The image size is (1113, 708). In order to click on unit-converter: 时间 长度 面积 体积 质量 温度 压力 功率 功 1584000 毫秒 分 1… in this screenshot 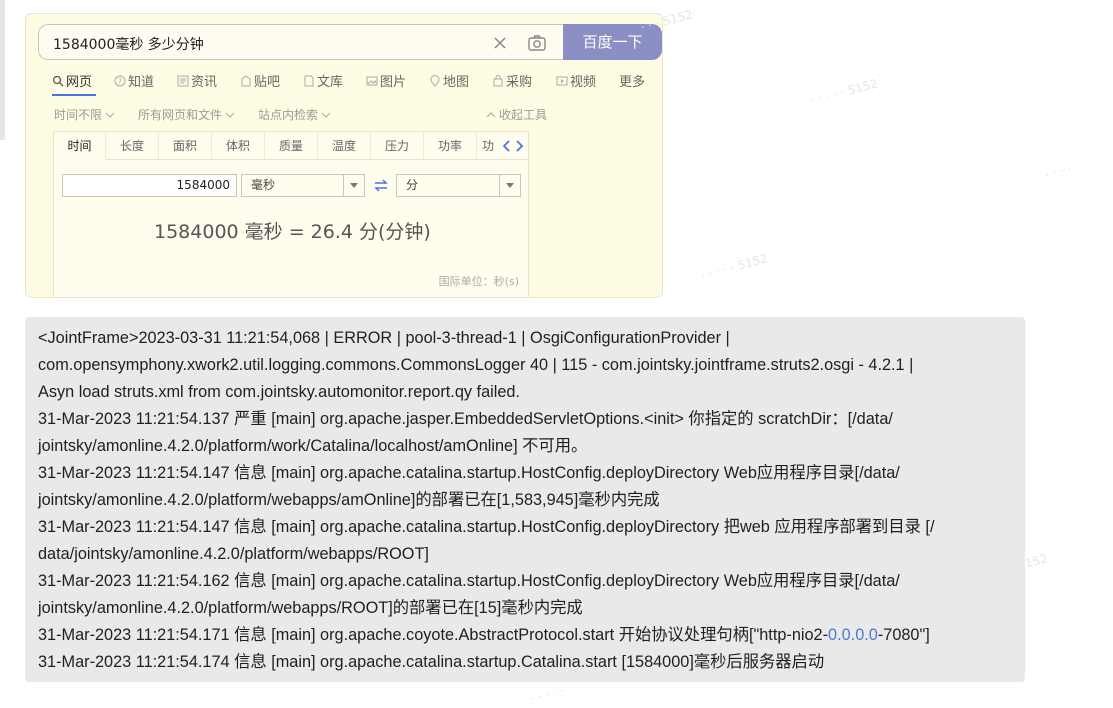, I will do `click(291, 214)`.